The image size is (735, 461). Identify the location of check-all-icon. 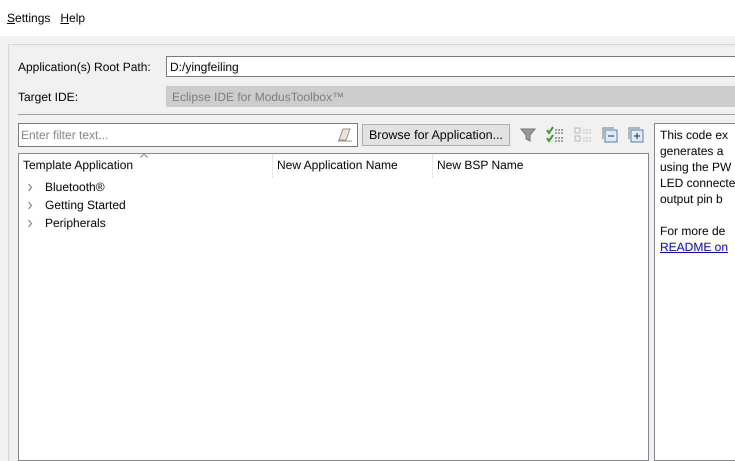
(555, 135).